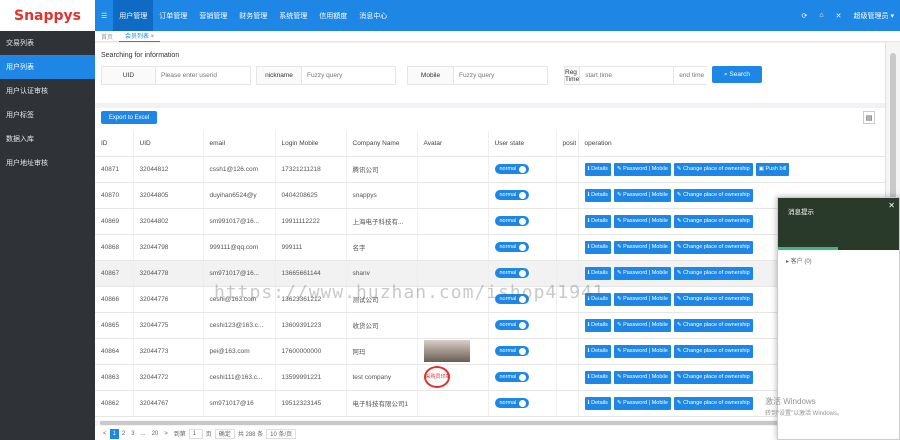 This screenshot has width=900, height=440. What do you see at coordinates (440, 423) in the screenshot?
I see `horizontal-scroll-thumb` at bounding box center [440, 423].